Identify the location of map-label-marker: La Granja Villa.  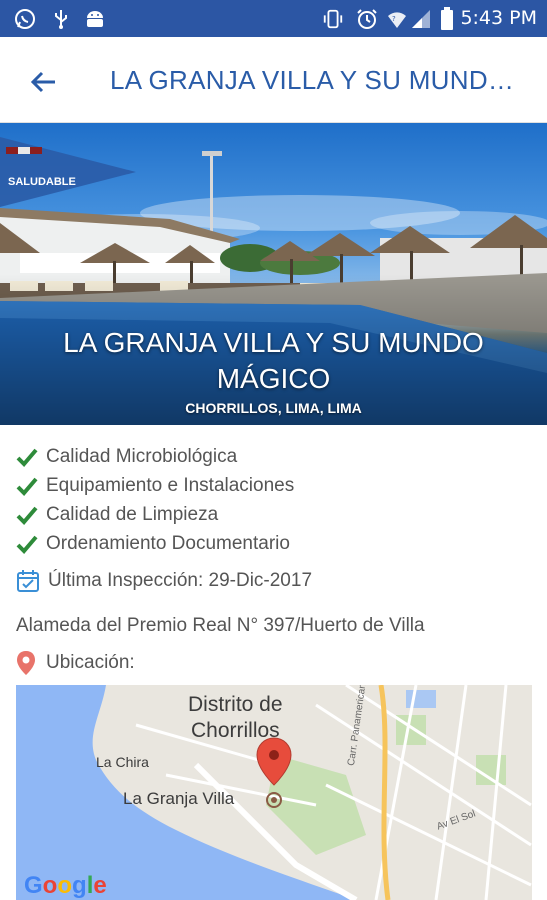
(179, 798).